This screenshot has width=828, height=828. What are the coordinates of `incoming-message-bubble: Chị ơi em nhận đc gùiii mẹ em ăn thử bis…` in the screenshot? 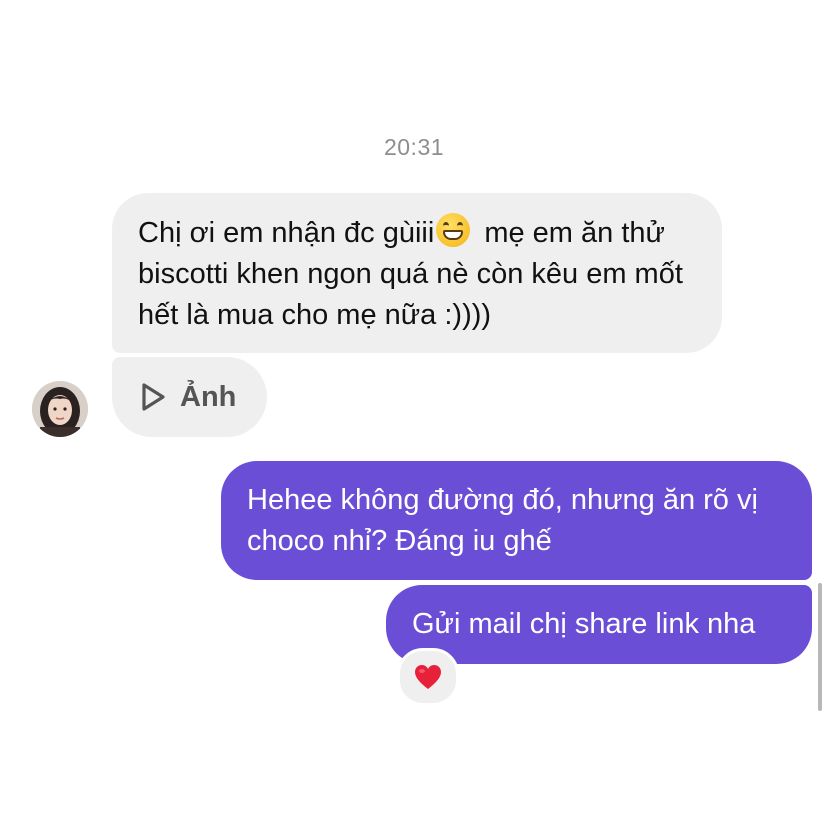 It's located at (417, 273).